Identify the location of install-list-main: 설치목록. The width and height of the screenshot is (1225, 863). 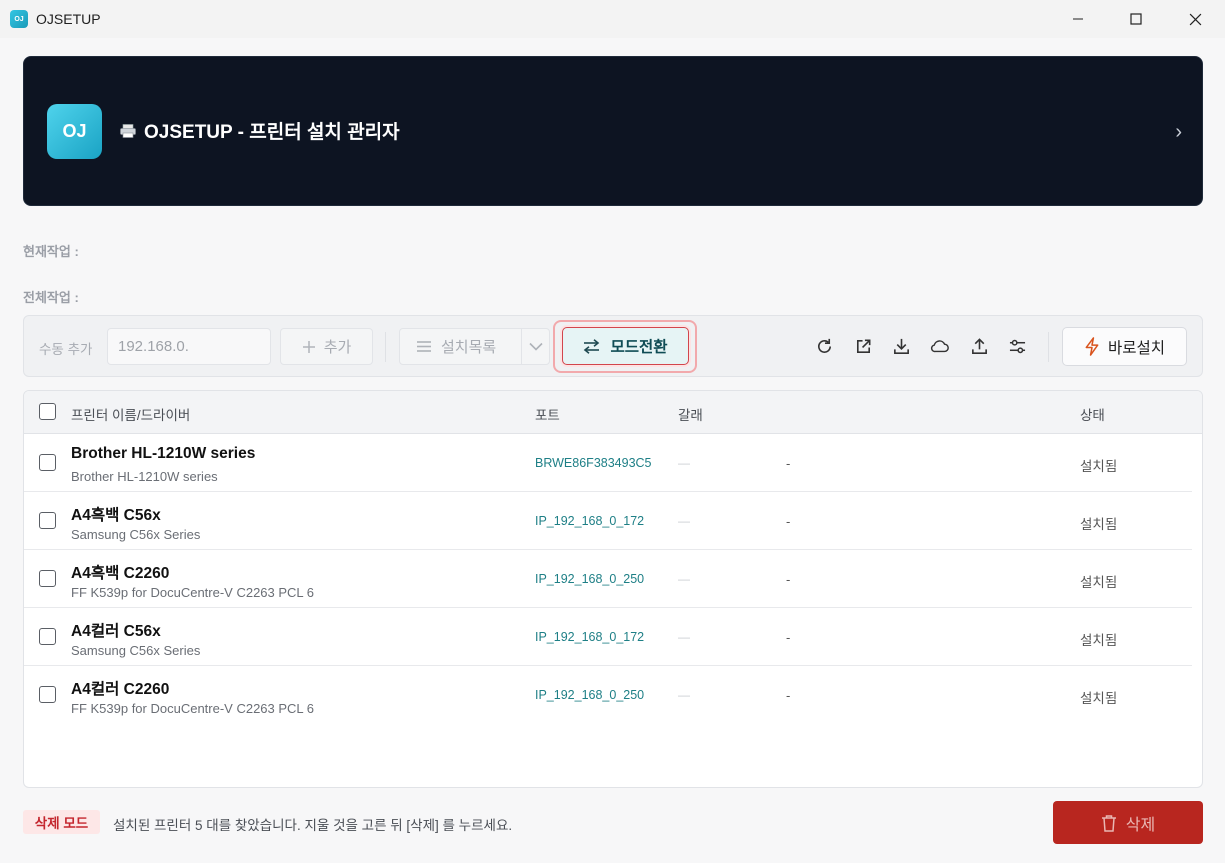
(461, 346).